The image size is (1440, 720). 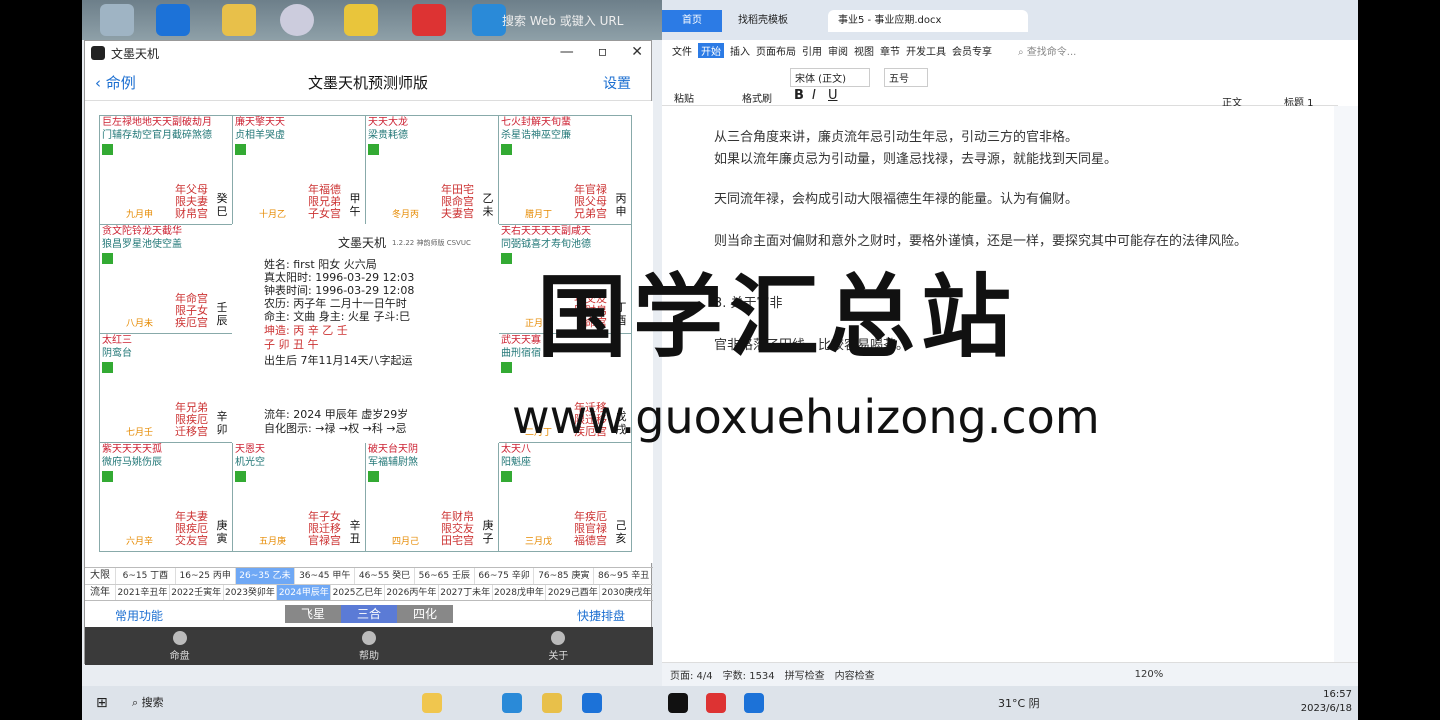 I want to click on liunian-item: 2025乙巳年, so click(x=357, y=592).